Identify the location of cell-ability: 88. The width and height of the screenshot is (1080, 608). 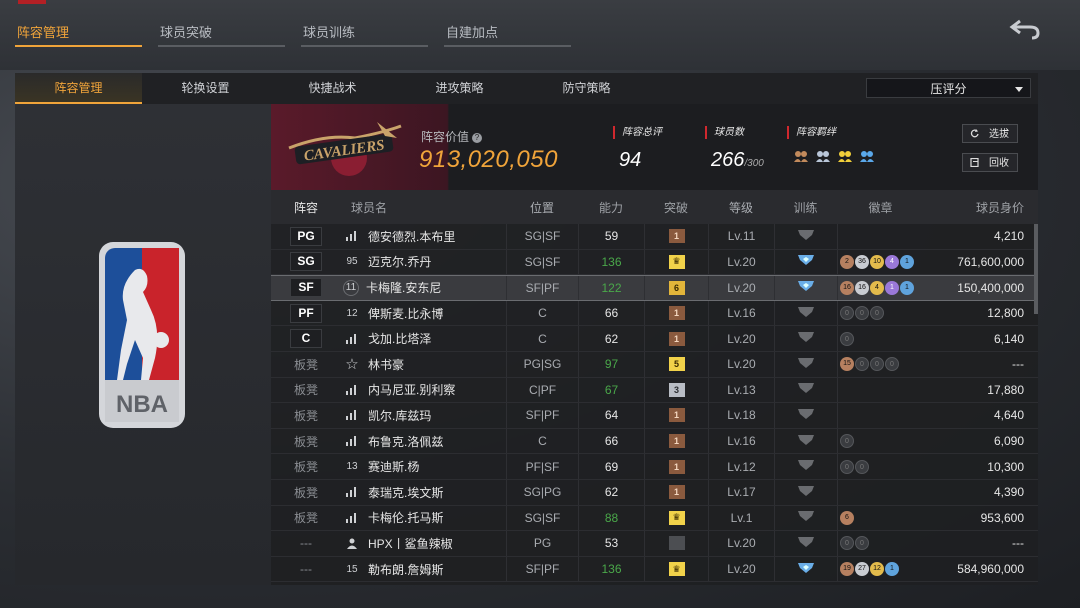
(611, 518).